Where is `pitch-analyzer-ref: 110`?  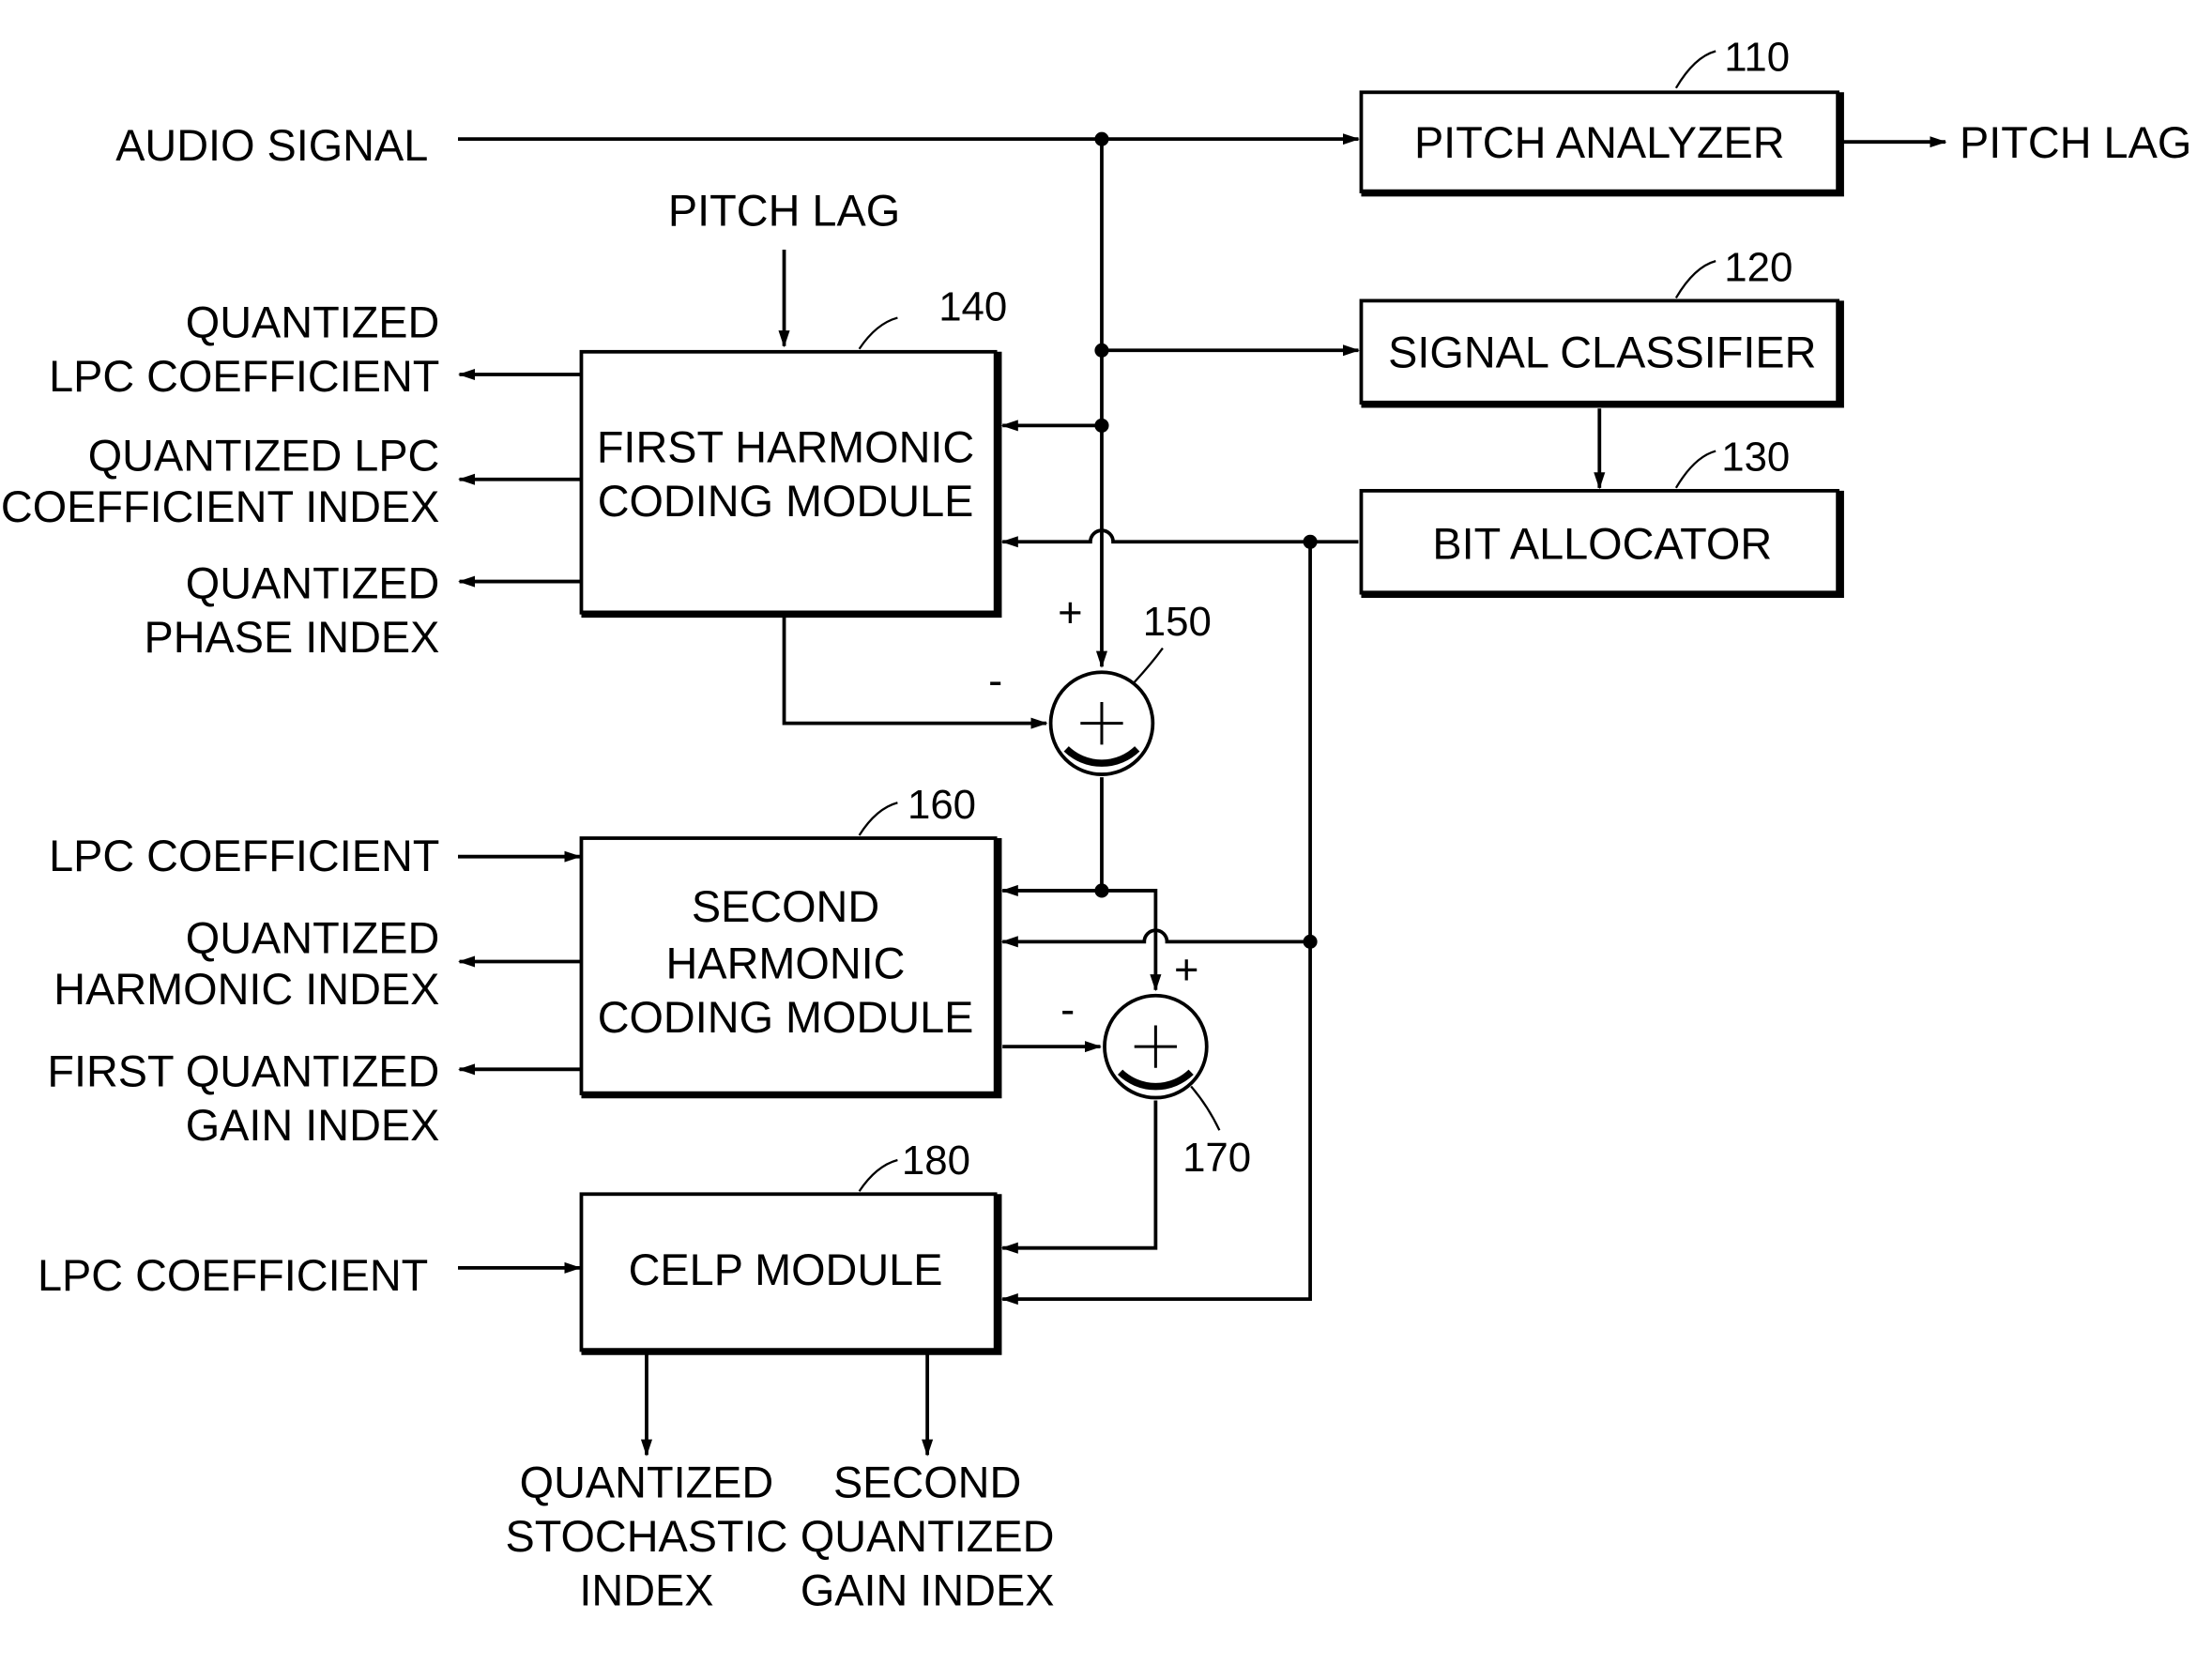 pitch-analyzer-ref: 110 is located at coordinates (1757, 58).